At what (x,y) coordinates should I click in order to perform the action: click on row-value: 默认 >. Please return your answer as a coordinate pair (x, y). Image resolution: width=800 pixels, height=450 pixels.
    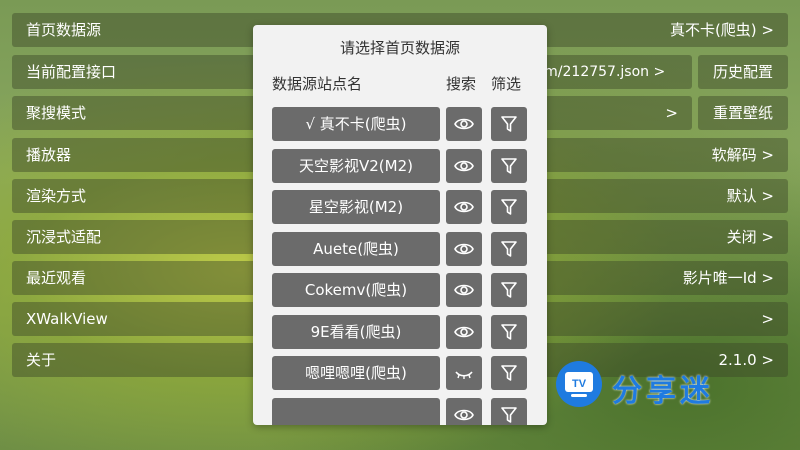
    Looking at the image, I should click on (750, 196).